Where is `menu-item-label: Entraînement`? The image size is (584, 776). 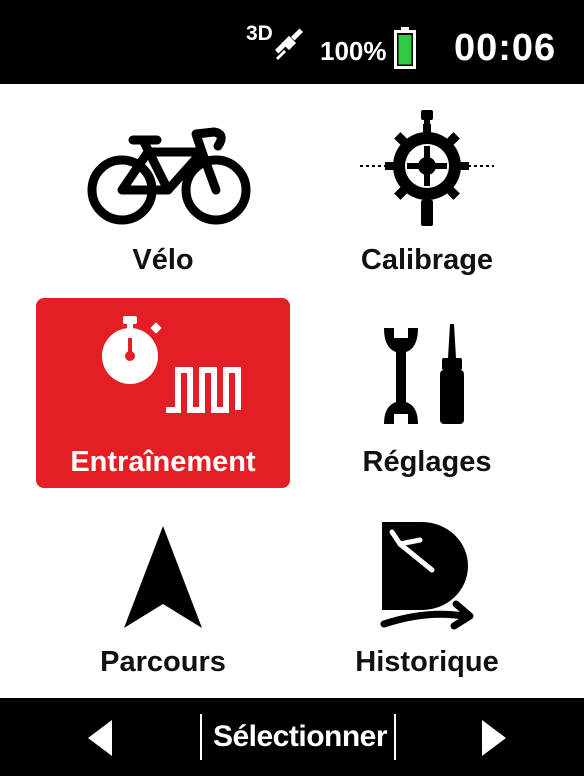
menu-item-label: Entraînement is located at coordinates (163, 462).